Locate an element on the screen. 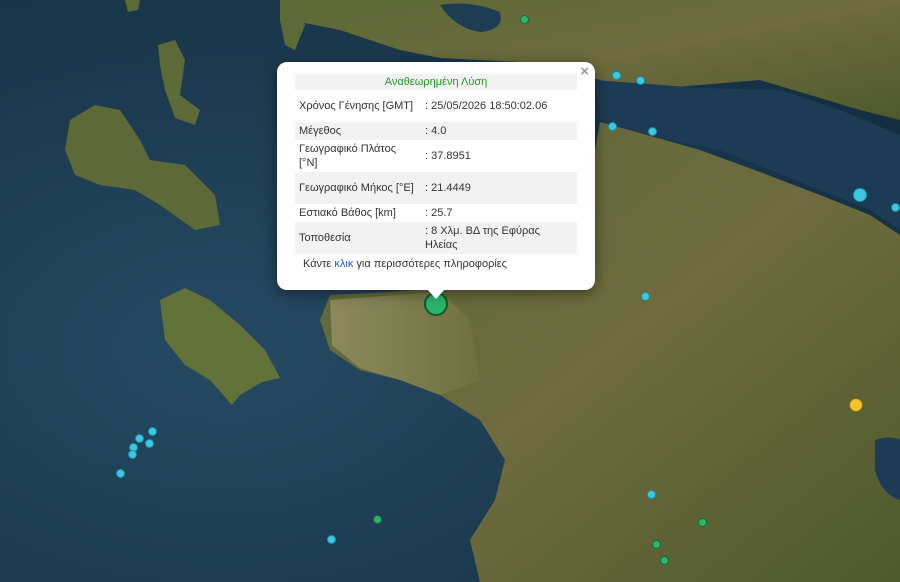 The width and height of the screenshot is (900, 582). magnitude-value: : 4.0 is located at coordinates (499, 131).